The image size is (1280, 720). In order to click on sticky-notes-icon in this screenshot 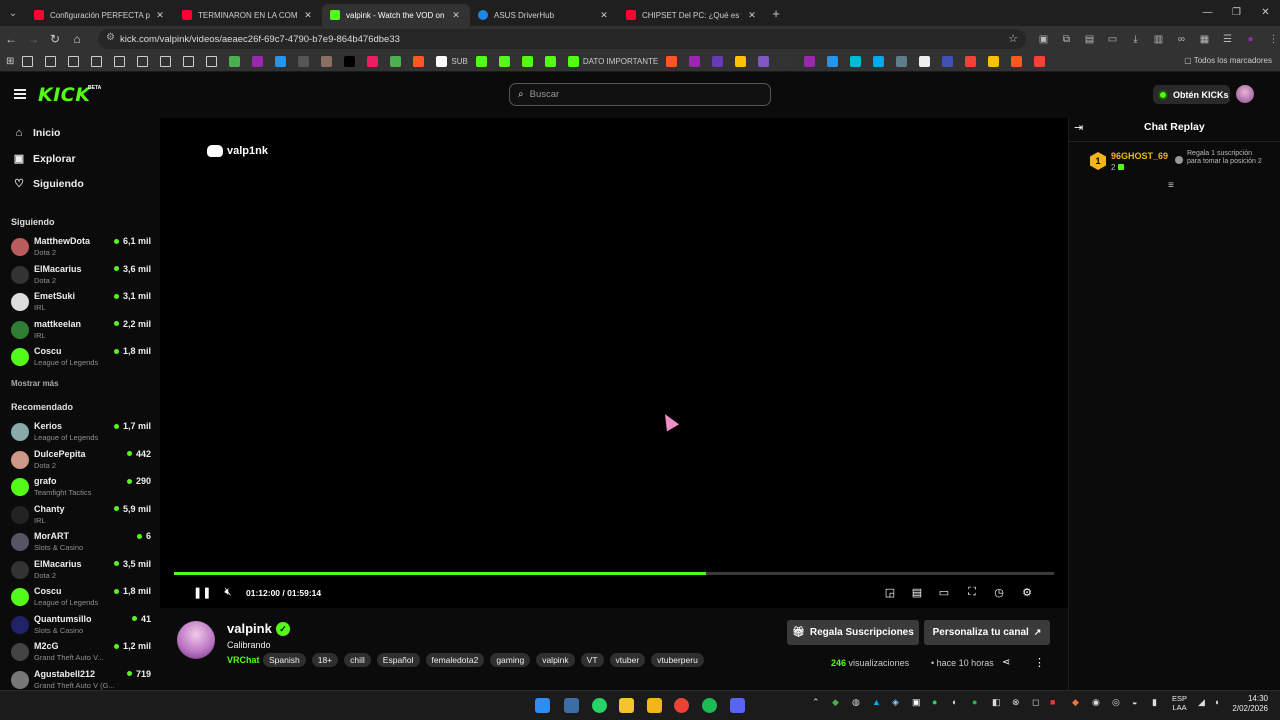, I will do `click(626, 705)`.